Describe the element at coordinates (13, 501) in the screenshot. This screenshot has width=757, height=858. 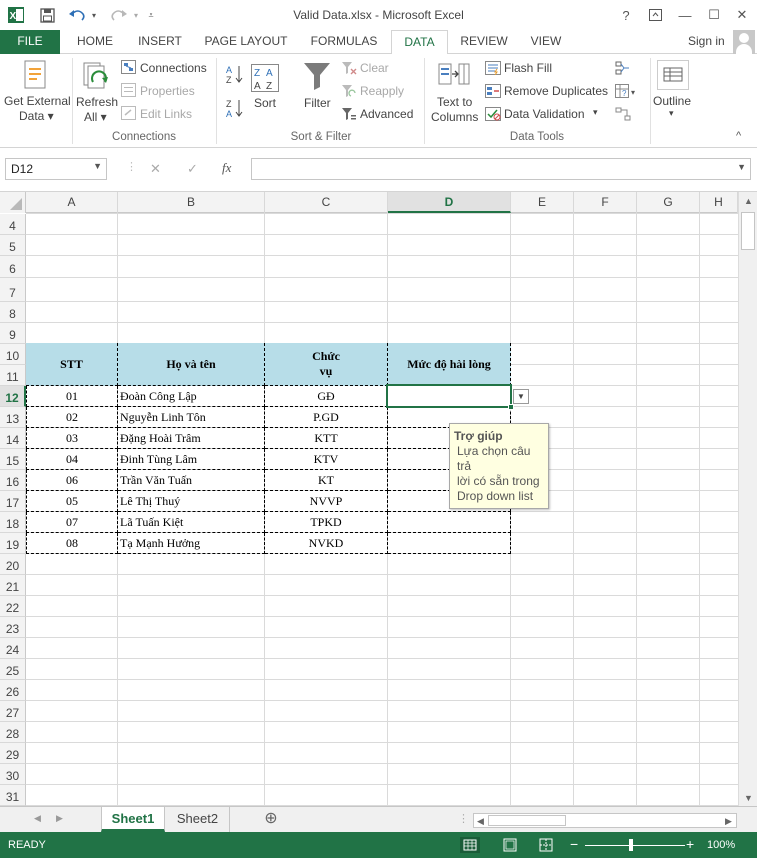
I see `row-header-17: 17` at that location.